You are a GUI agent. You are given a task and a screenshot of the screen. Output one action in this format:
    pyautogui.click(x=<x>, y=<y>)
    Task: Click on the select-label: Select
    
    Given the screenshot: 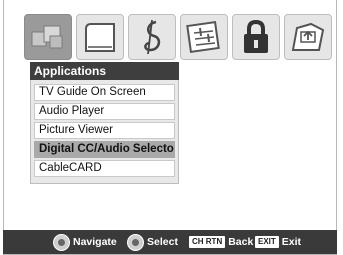 What is the action you would take?
    pyautogui.click(x=162, y=242)
    